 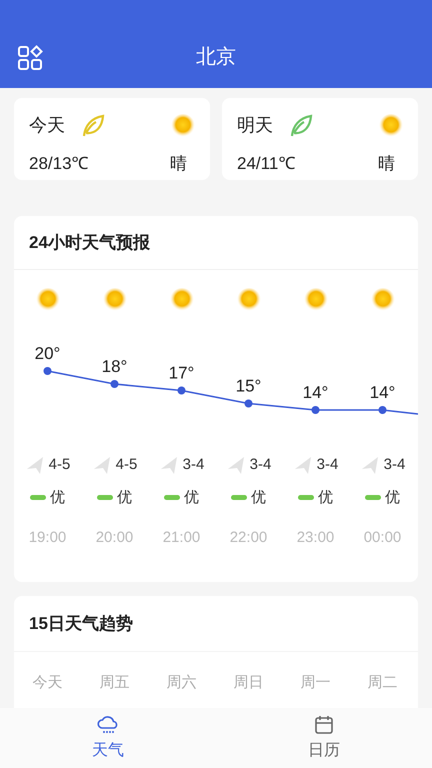 What do you see at coordinates (81, 623) in the screenshot?
I see `section-title: 15日天气趋势` at bounding box center [81, 623].